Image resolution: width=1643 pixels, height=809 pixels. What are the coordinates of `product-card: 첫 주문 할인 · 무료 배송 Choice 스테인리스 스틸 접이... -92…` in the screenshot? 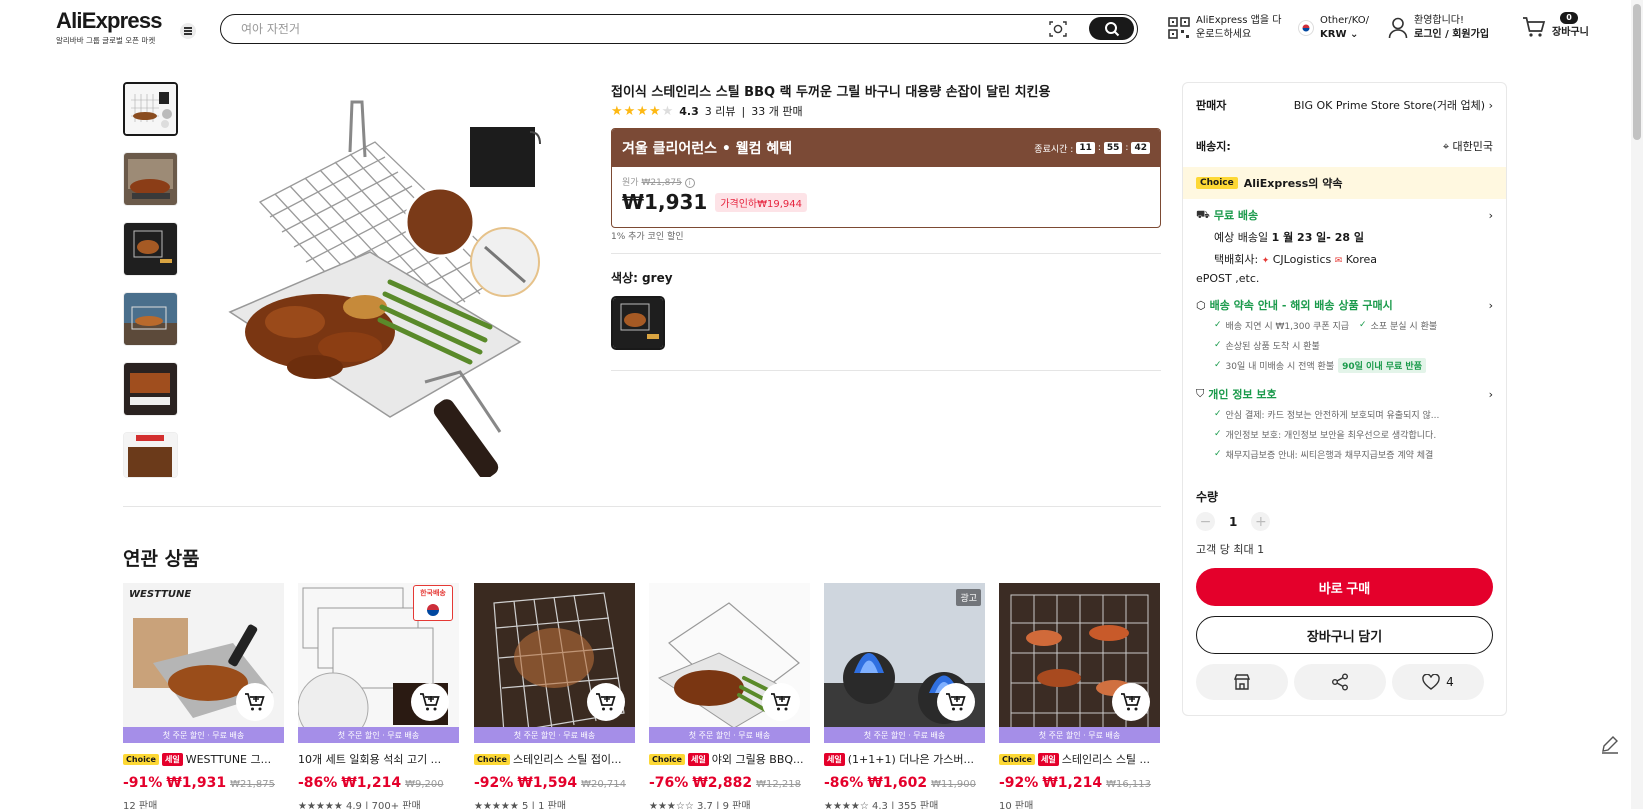 It's located at (554, 696).